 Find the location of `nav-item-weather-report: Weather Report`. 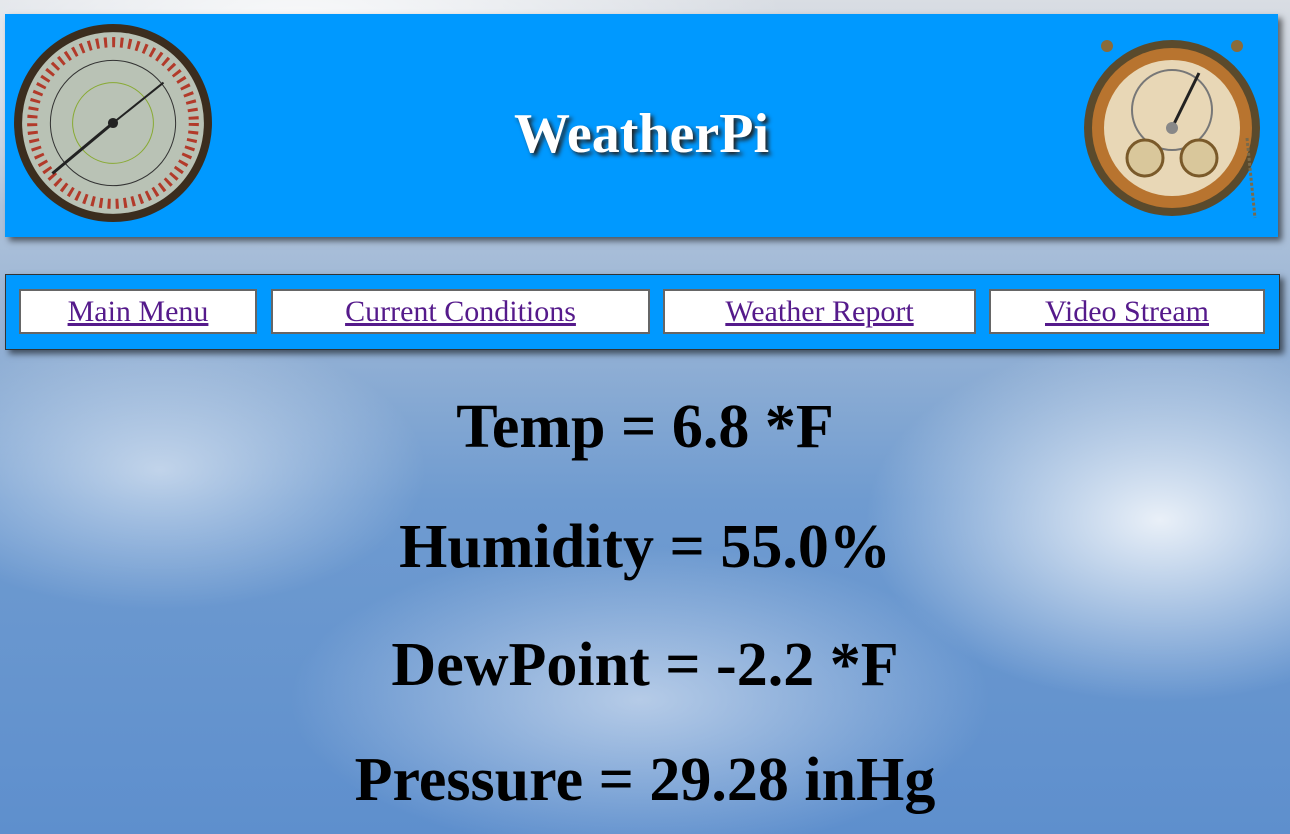

nav-item-weather-report: Weather Report is located at coordinates (819, 311).